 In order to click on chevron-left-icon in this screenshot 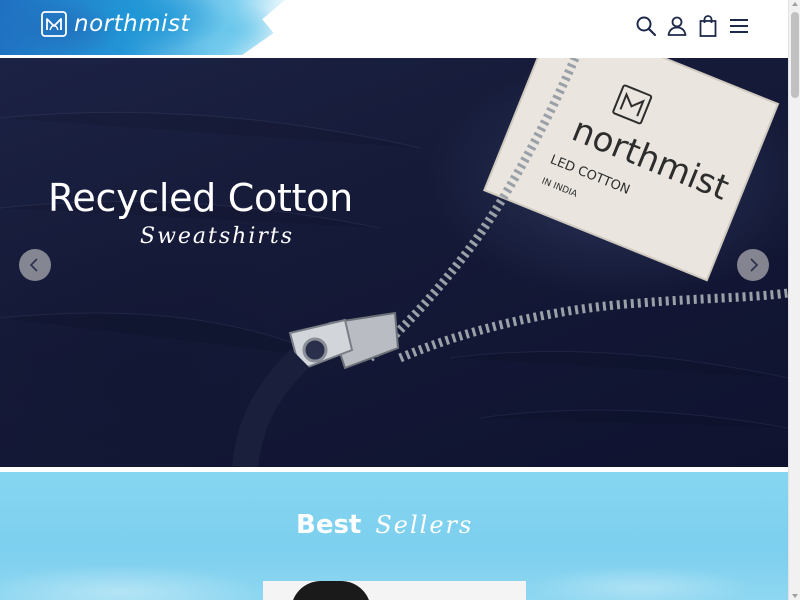, I will do `click(33, 265)`.